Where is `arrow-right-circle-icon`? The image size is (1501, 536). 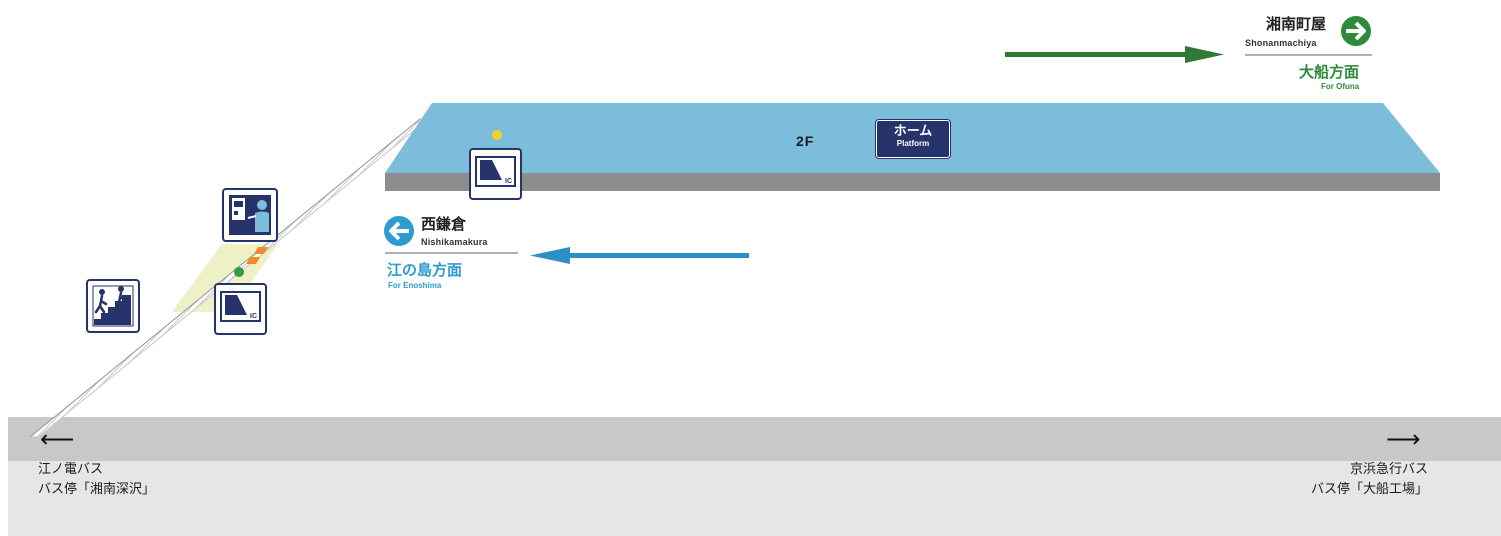 arrow-right-circle-icon is located at coordinates (1356, 31).